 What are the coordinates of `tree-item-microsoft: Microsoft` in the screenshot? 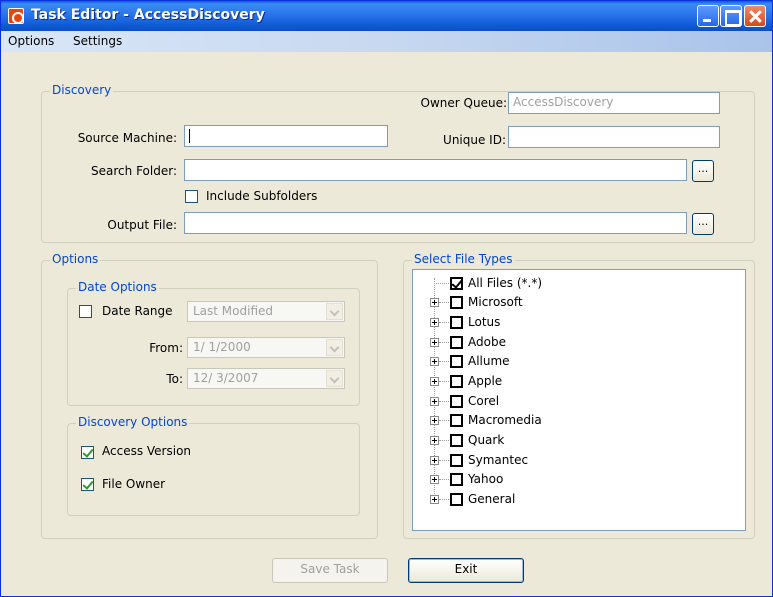 It's located at (573, 303).